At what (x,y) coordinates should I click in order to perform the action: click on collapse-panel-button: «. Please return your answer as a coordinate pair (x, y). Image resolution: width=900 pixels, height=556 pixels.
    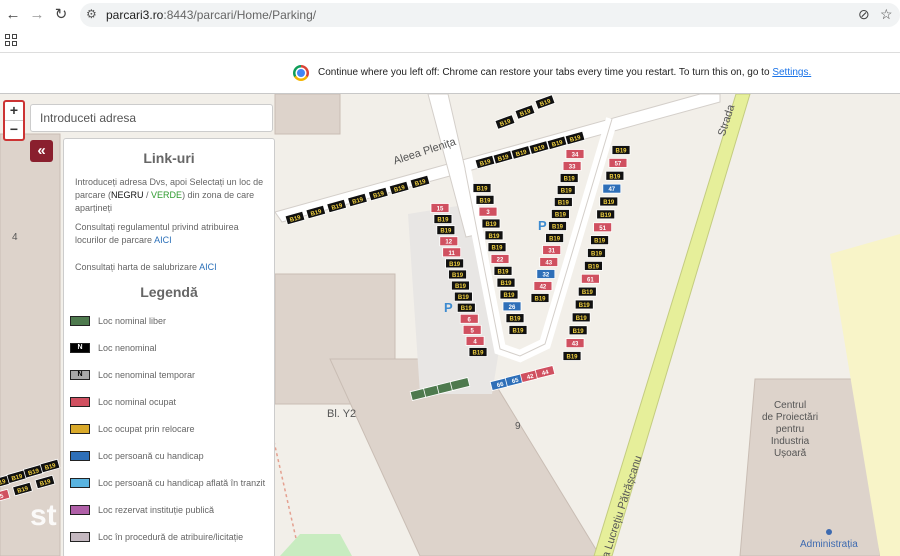
    Looking at the image, I should click on (41, 151).